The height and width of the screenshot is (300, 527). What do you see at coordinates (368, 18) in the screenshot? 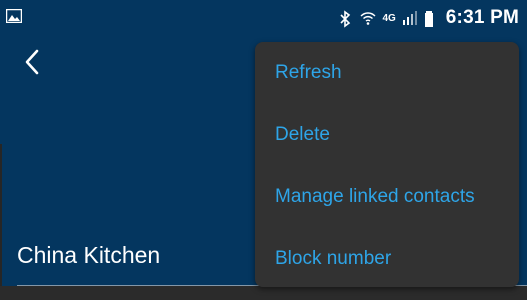
I see `wifi-icon` at bounding box center [368, 18].